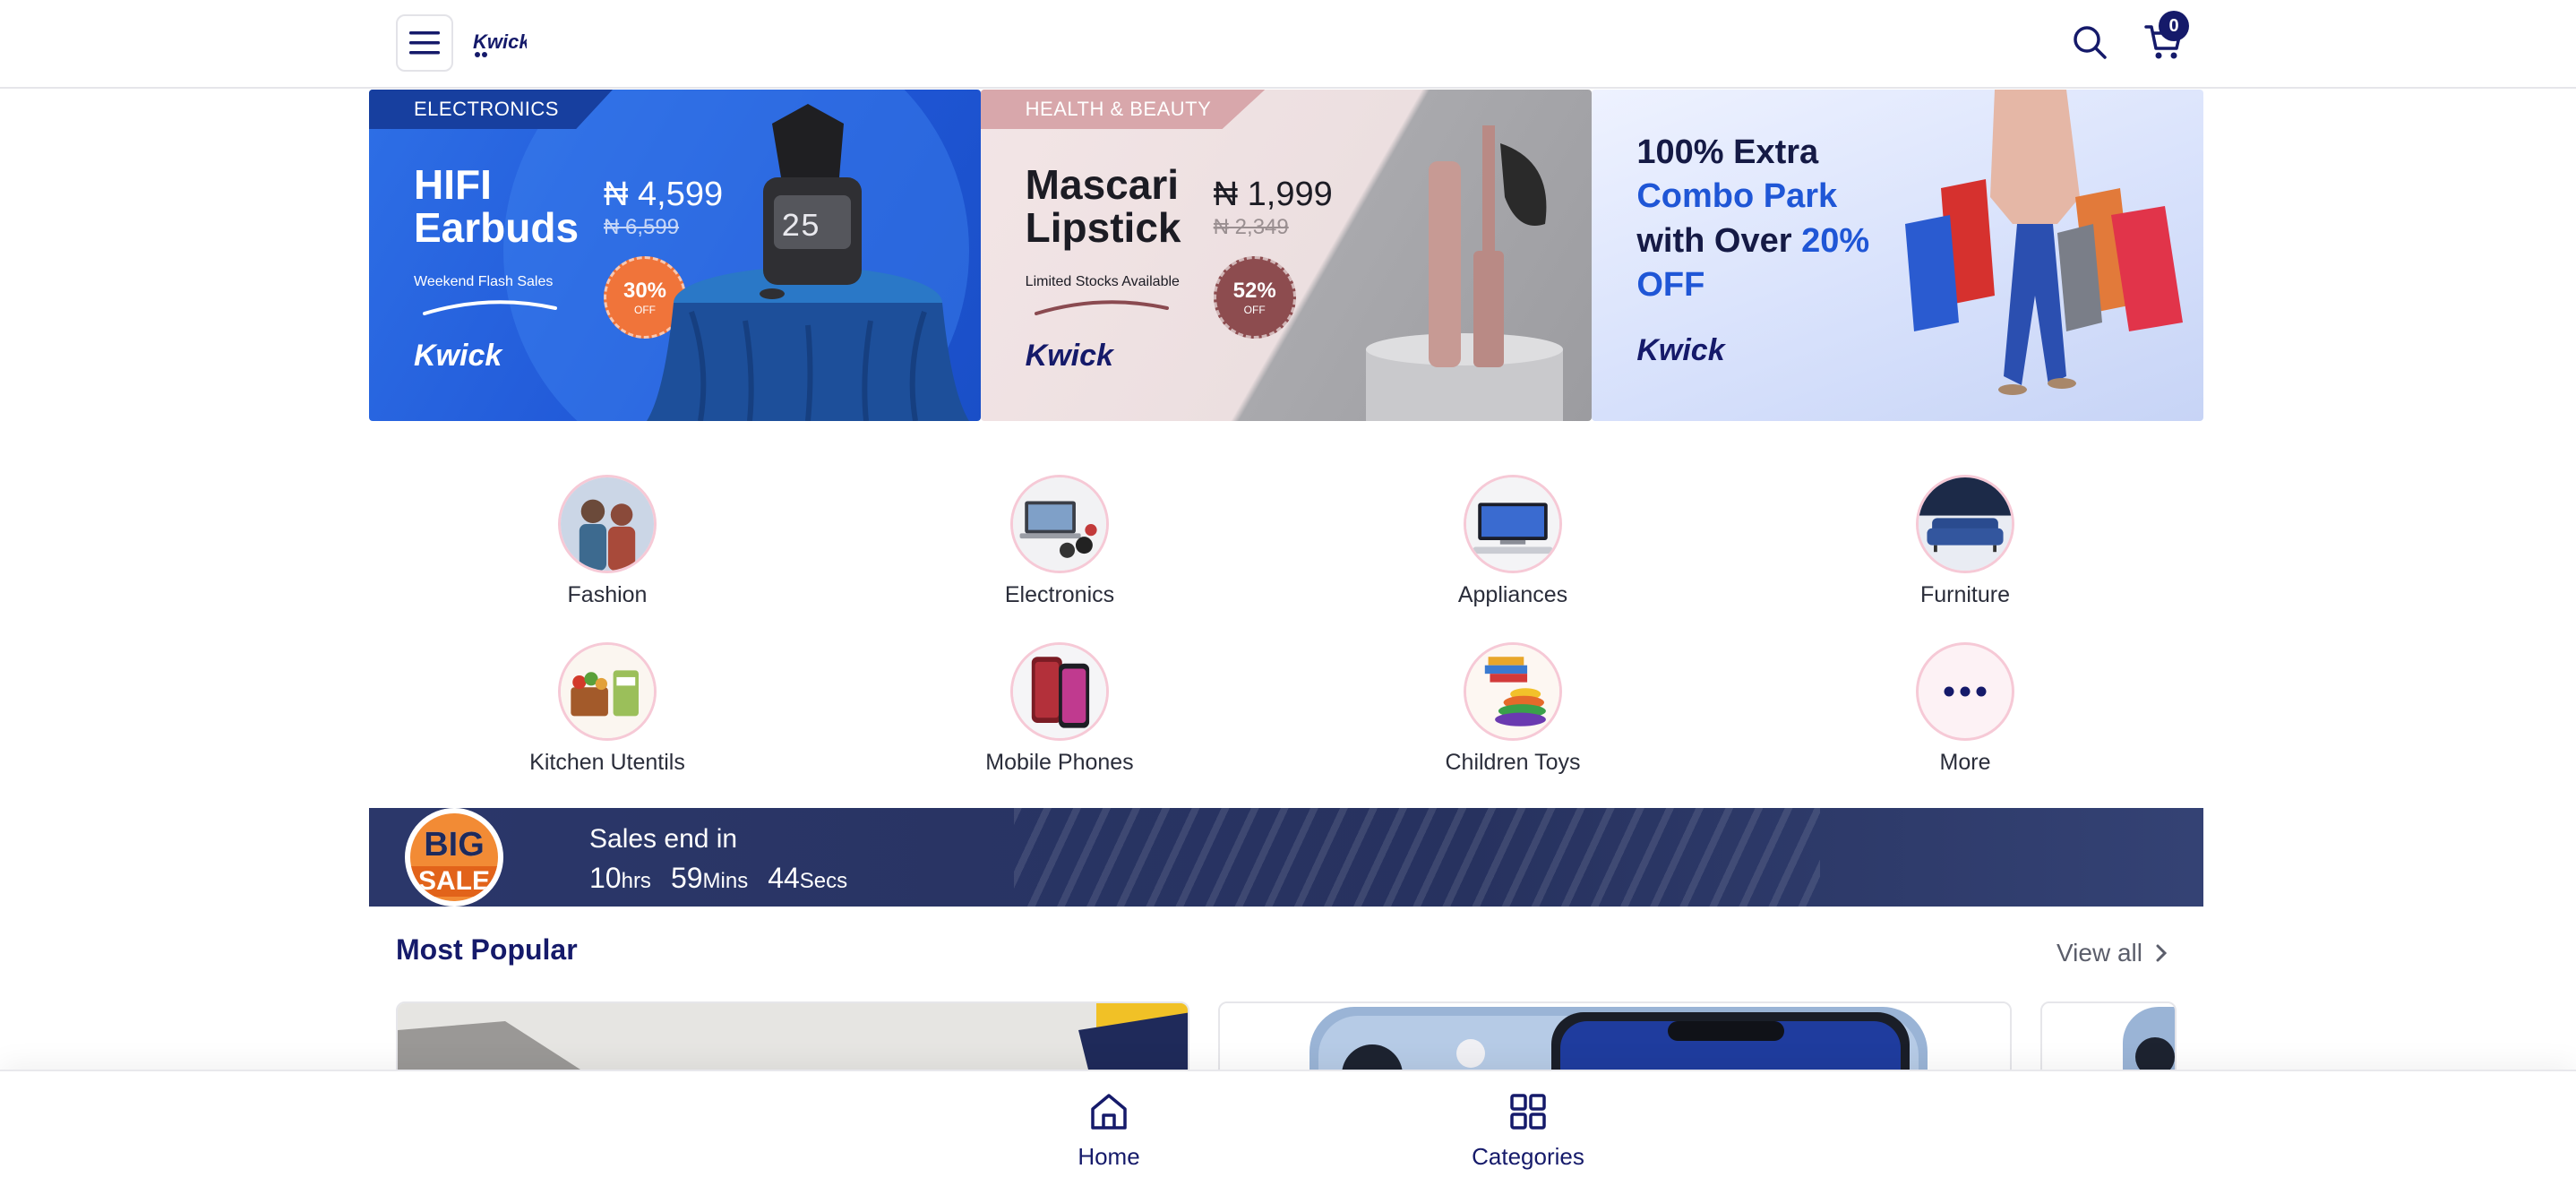 This screenshot has width=2576, height=1186. What do you see at coordinates (607, 762) in the screenshot?
I see `category-label: Kitchen Utentils` at bounding box center [607, 762].